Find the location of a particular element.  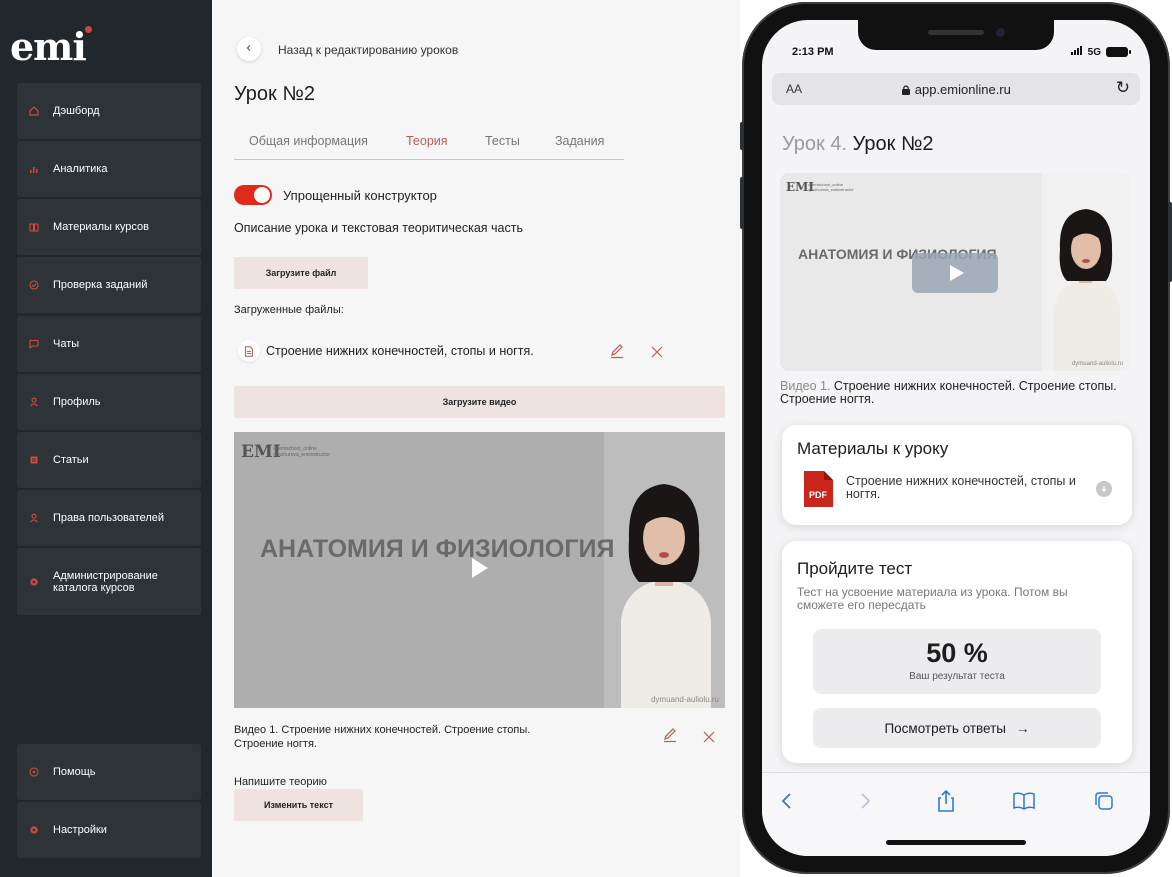

share-icon is located at coordinates (946, 801).